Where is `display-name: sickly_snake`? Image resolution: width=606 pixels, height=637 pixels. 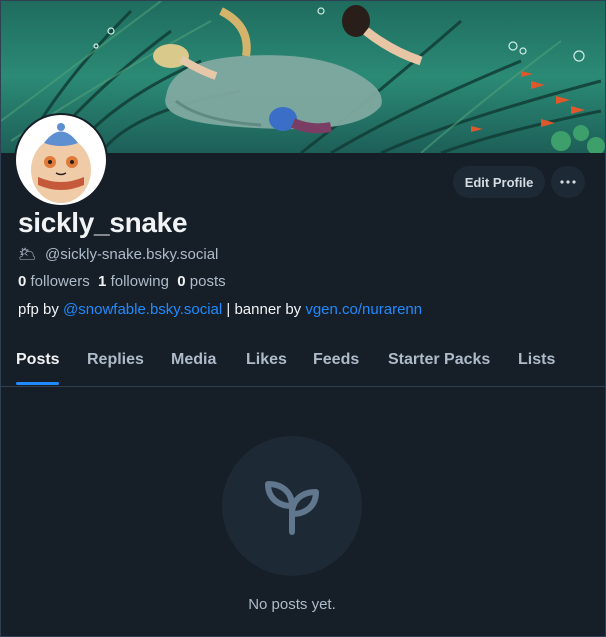 display-name: sickly_snake is located at coordinates (103, 222).